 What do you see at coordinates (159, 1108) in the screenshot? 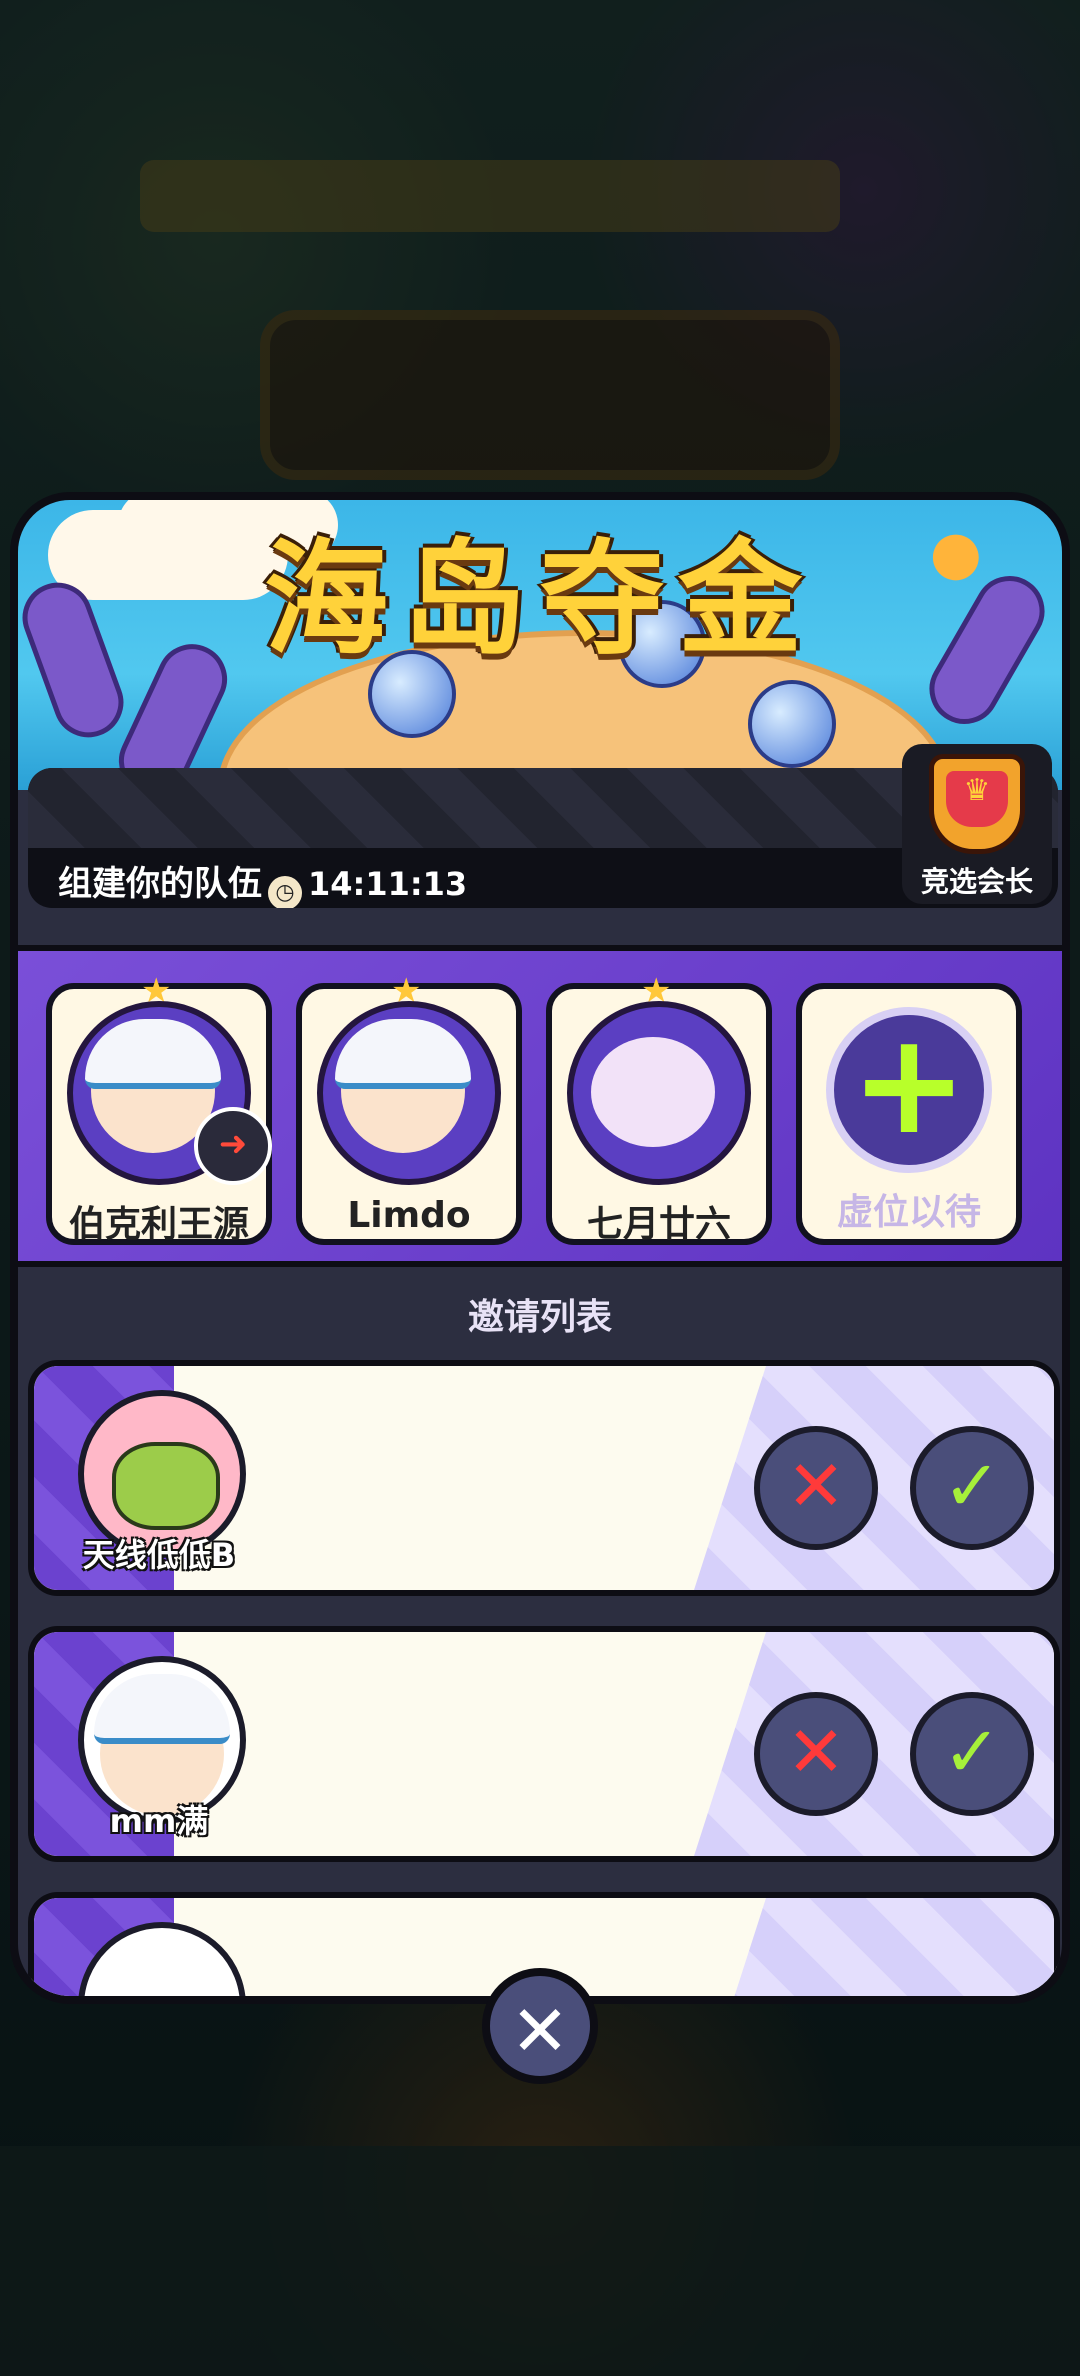
I see `member-card: ★ ➜ 伯克利王源` at bounding box center [159, 1108].